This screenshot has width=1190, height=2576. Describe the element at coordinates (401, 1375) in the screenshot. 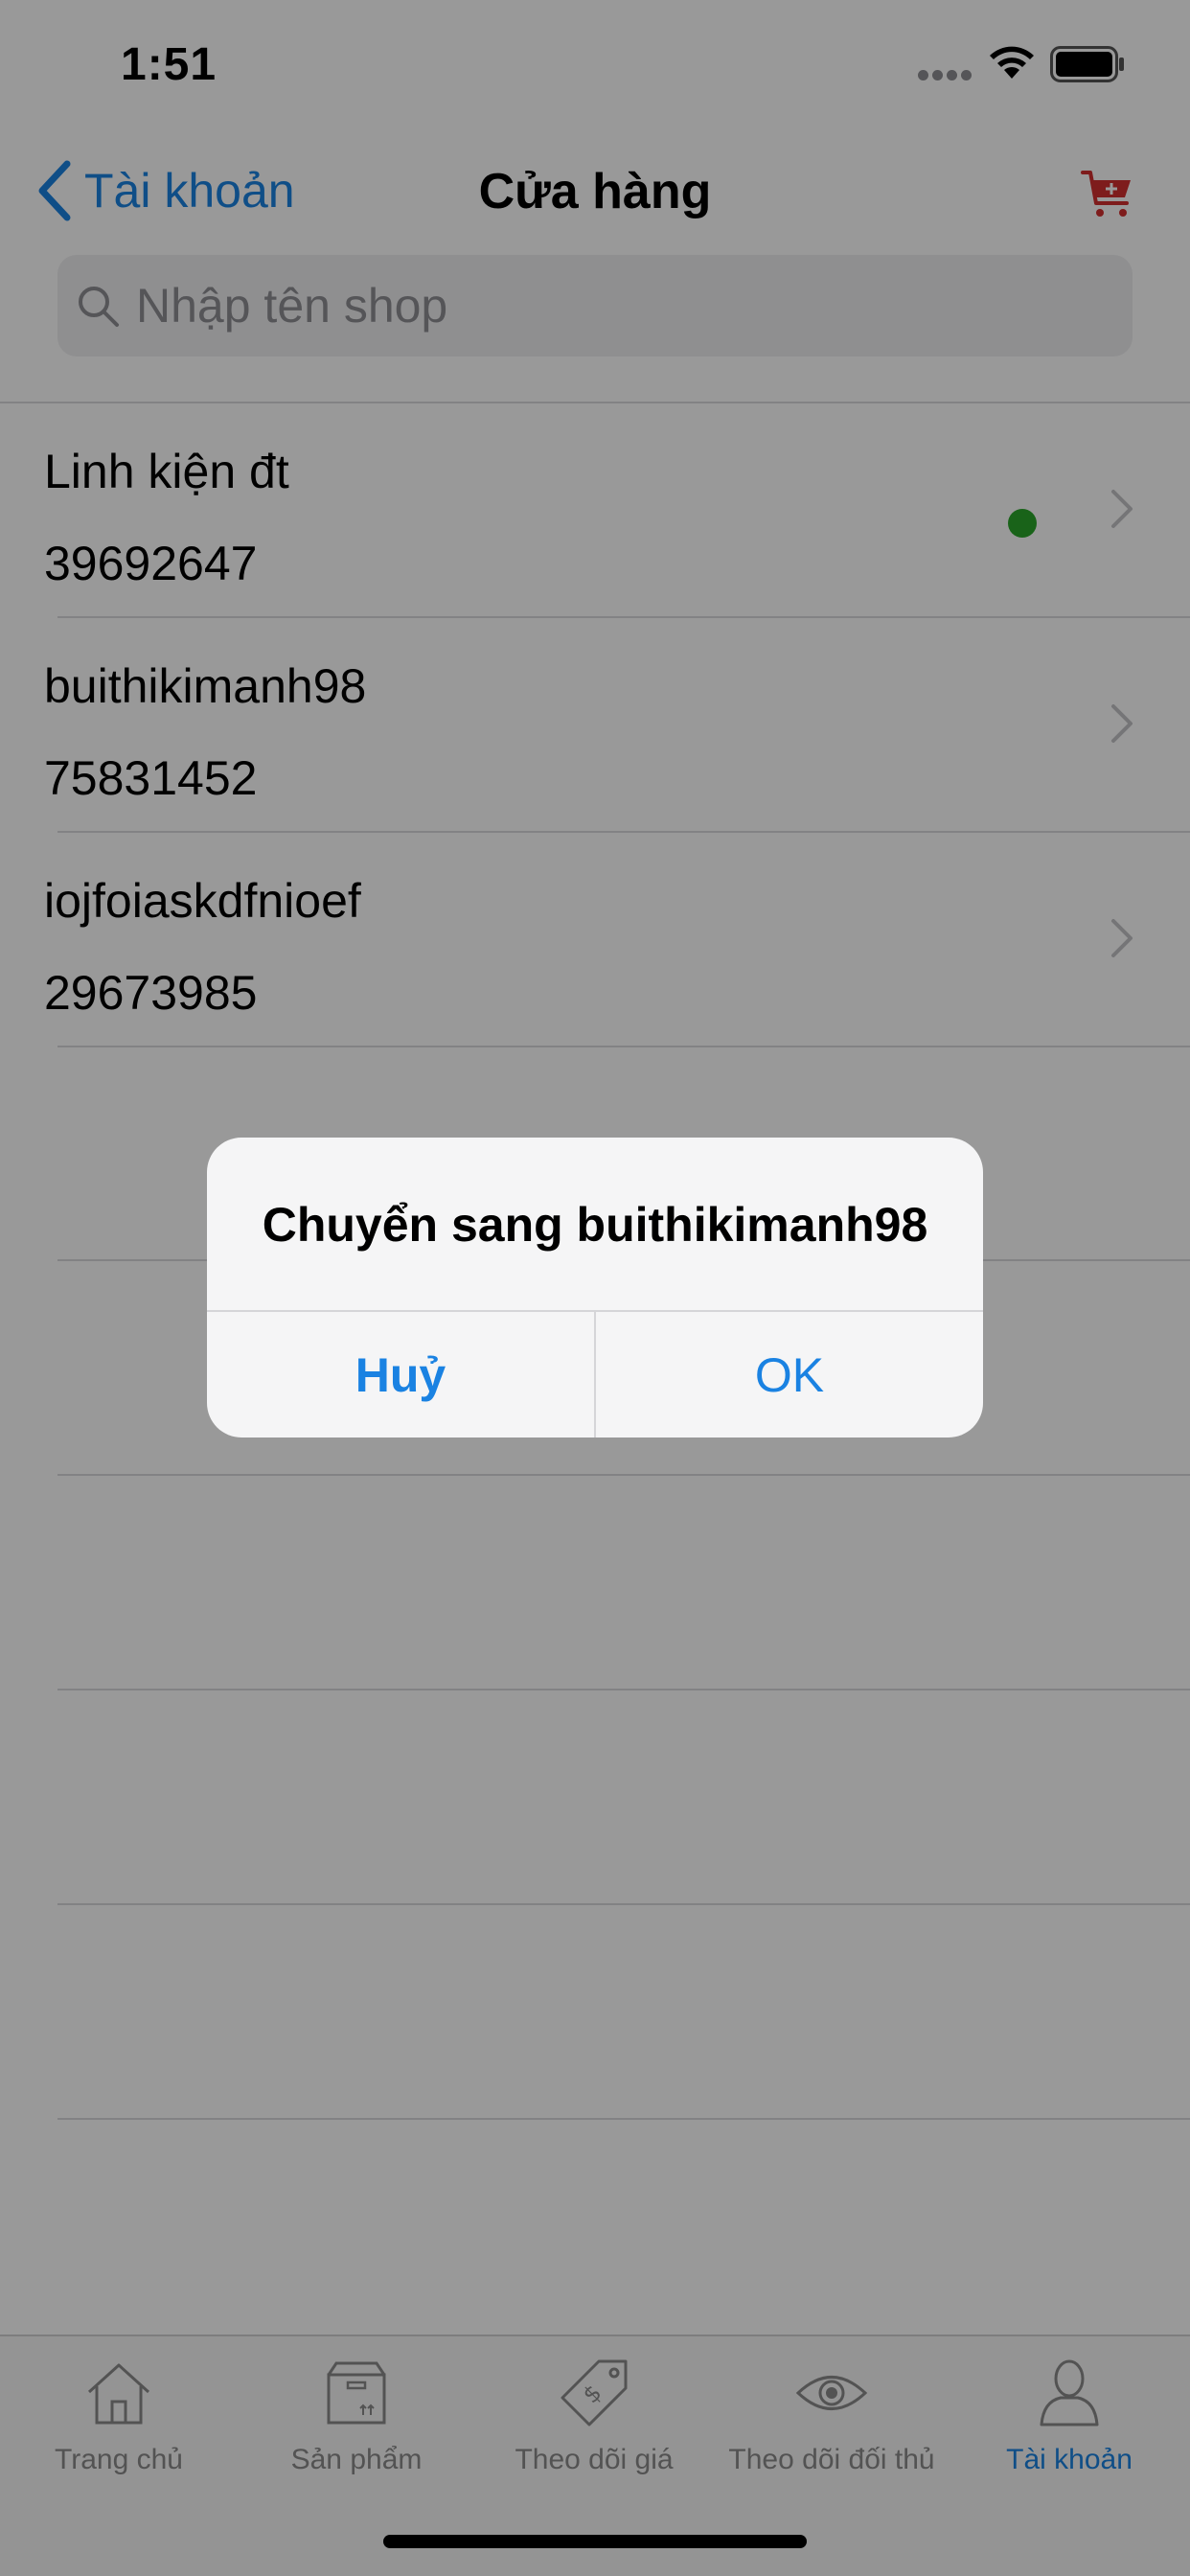

I see `cancel-button: Huỷ` at that location.